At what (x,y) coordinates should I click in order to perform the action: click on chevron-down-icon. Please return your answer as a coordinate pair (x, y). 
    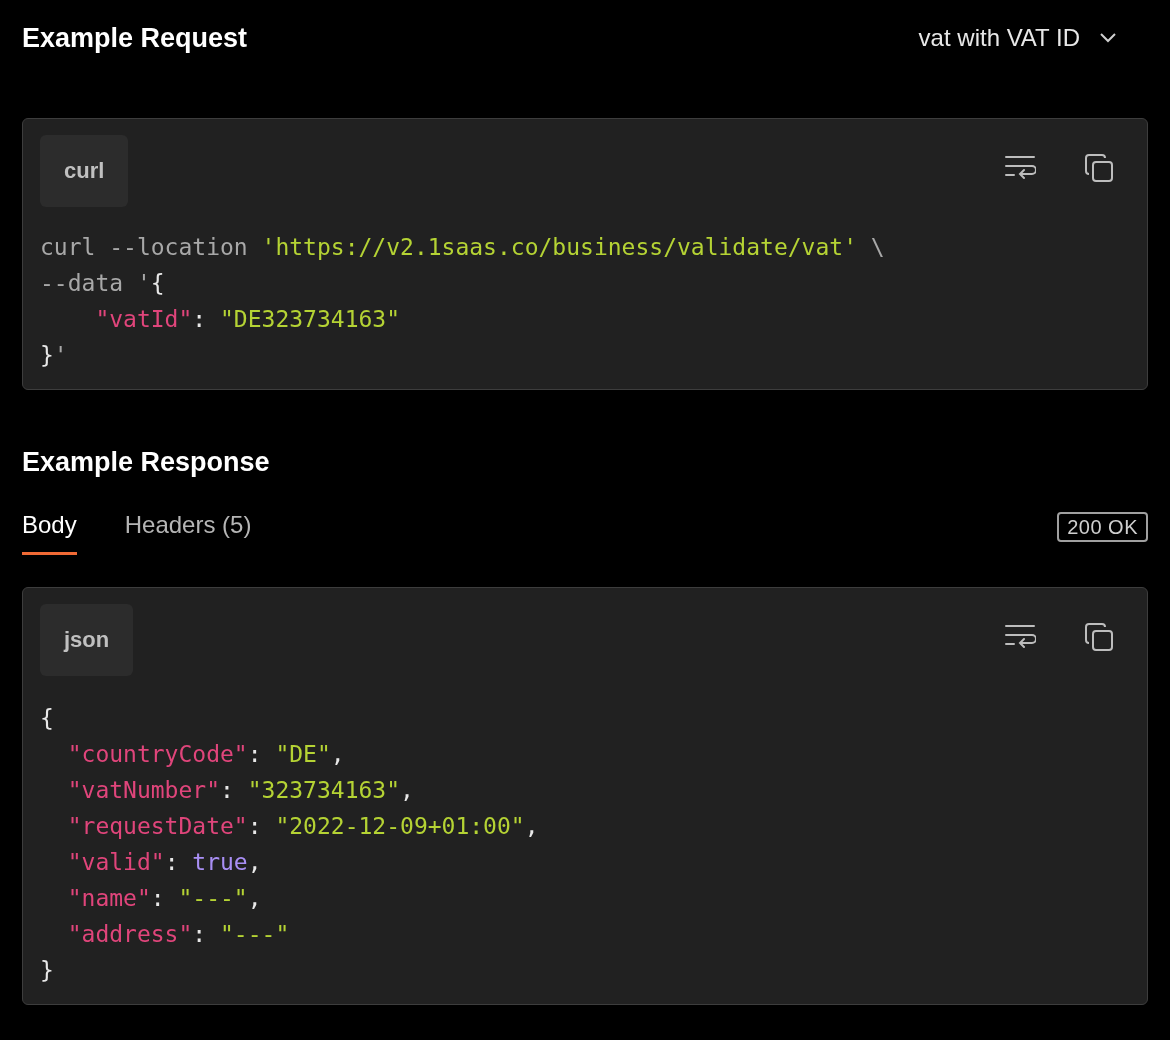
    Looking at the image, I should click on (1108, 38).